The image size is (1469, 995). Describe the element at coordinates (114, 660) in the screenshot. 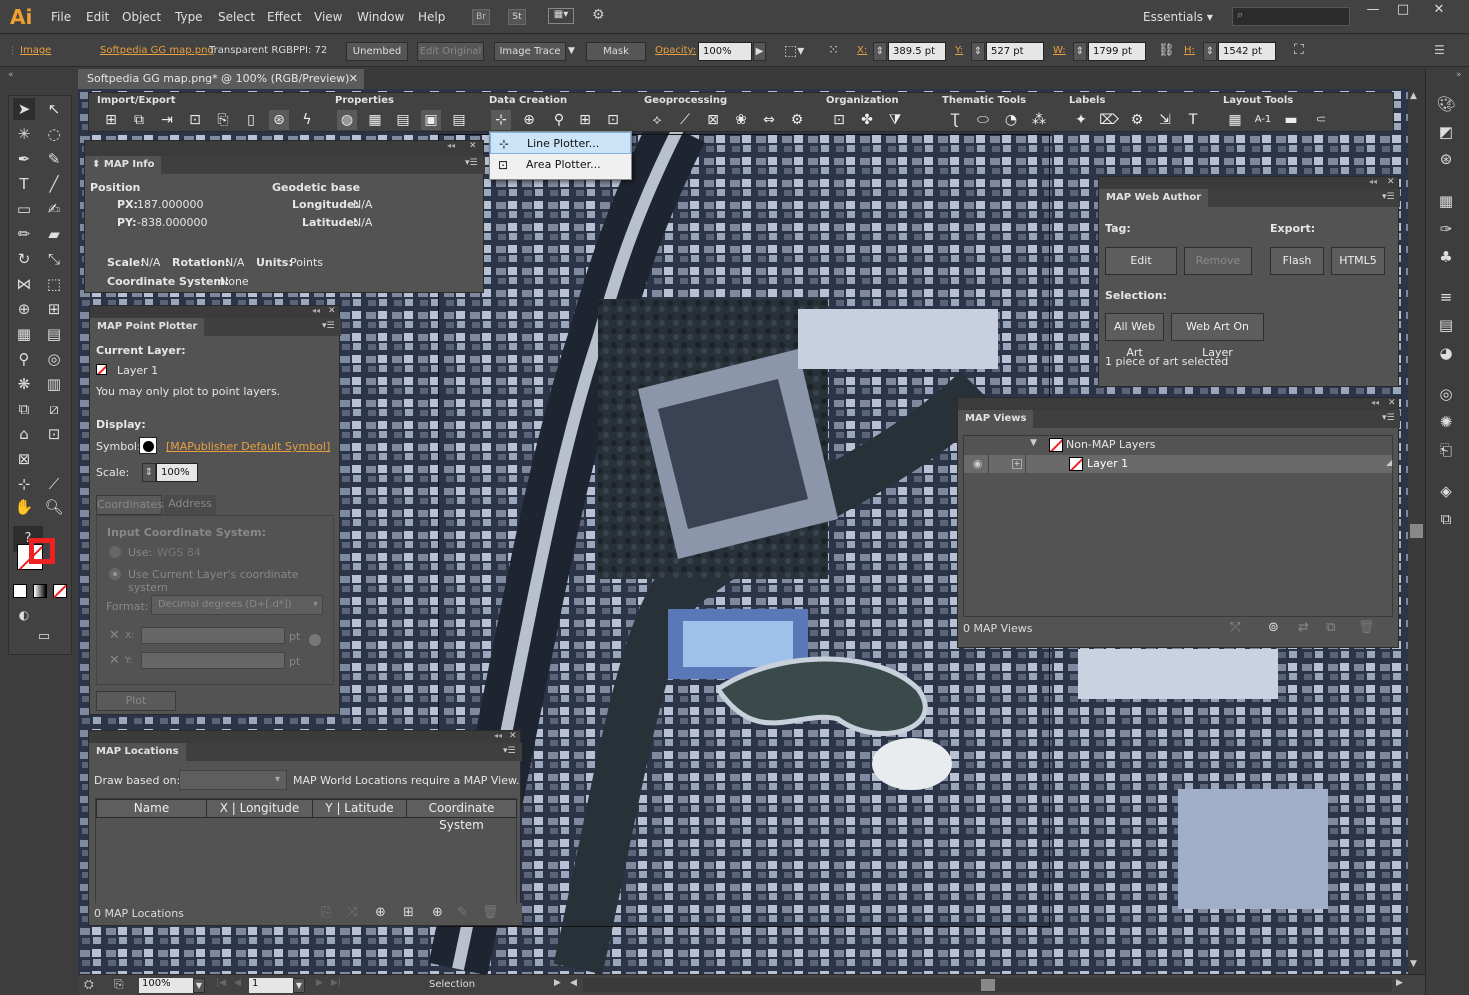

I see `y-clear-icon: ✕` at that location.